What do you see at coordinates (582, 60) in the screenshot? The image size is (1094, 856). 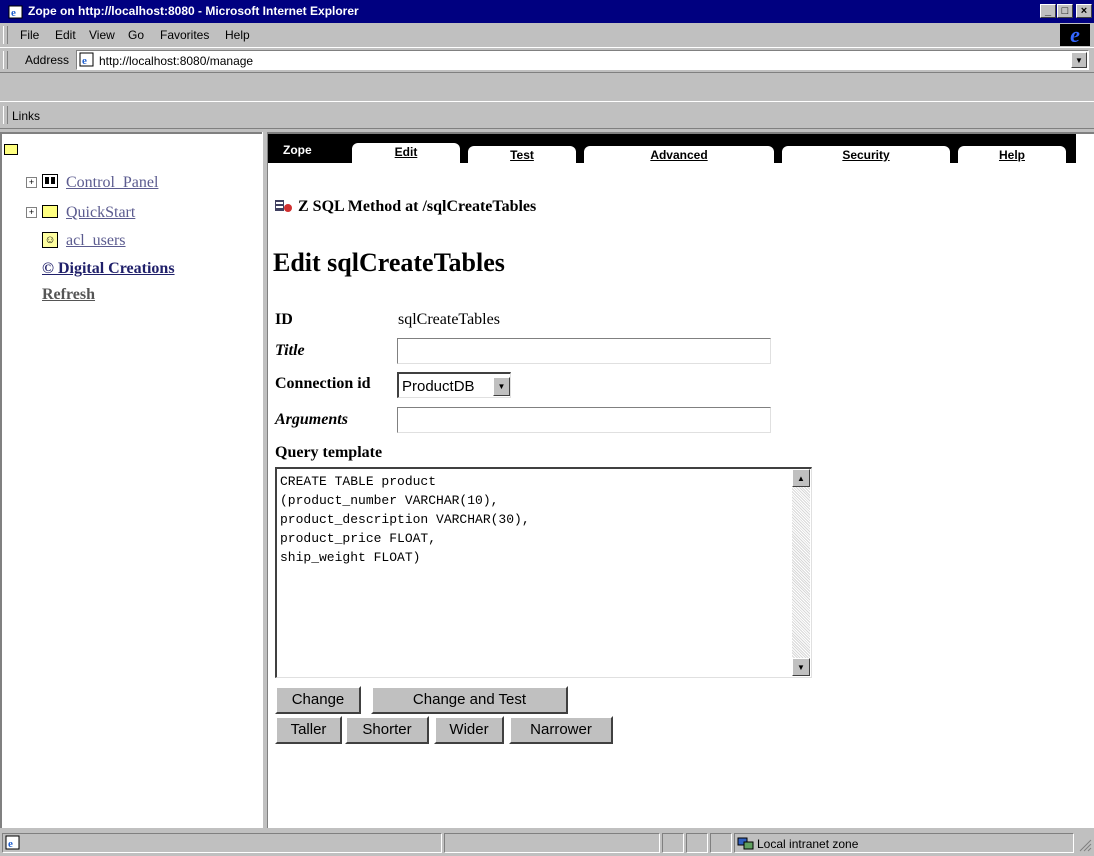 I see `address-input: e http://localhost:8080/manage ▼` at bounding box center [582, 60].